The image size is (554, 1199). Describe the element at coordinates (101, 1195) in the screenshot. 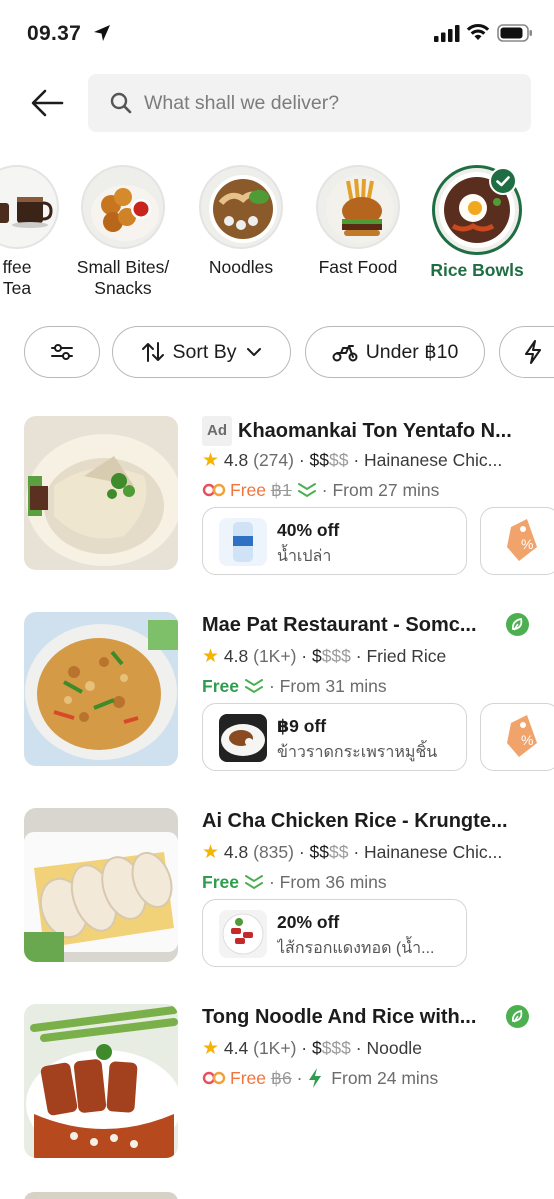

I see `next-restaurant-photo` at that location.